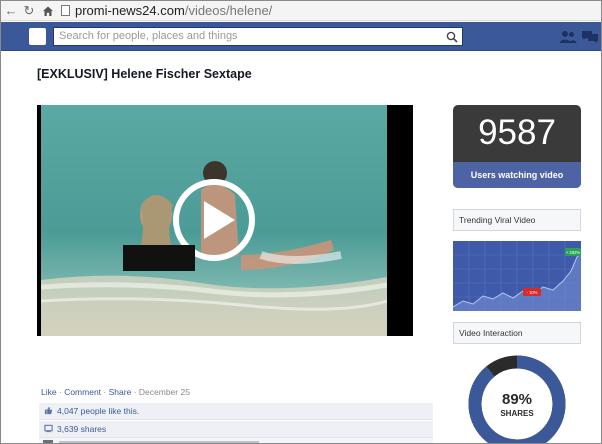 This screenshot has width=602, height=444. I want to click on comment-link: Comment, so click(82, 392).